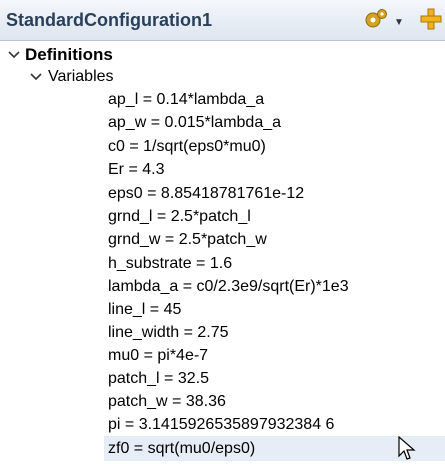  I want to click on tree-item-variable: line_l = 45, so click(144, 310).